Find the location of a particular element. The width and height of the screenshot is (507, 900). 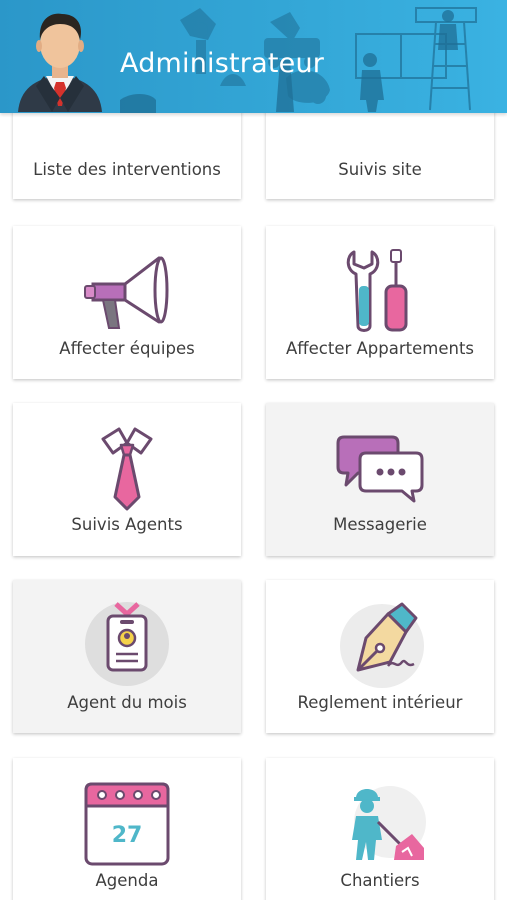

menu-item-label: Chantiers is located at coordinates (380, 880).